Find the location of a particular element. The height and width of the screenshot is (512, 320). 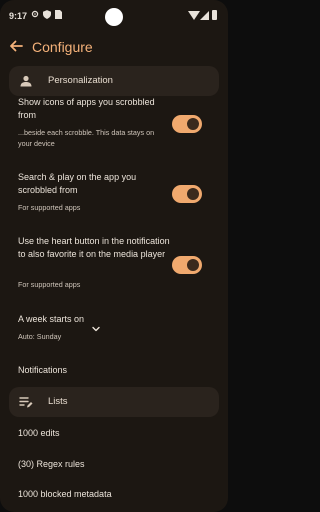

status-bar: 9:17 is located at coordinates (114, 15).